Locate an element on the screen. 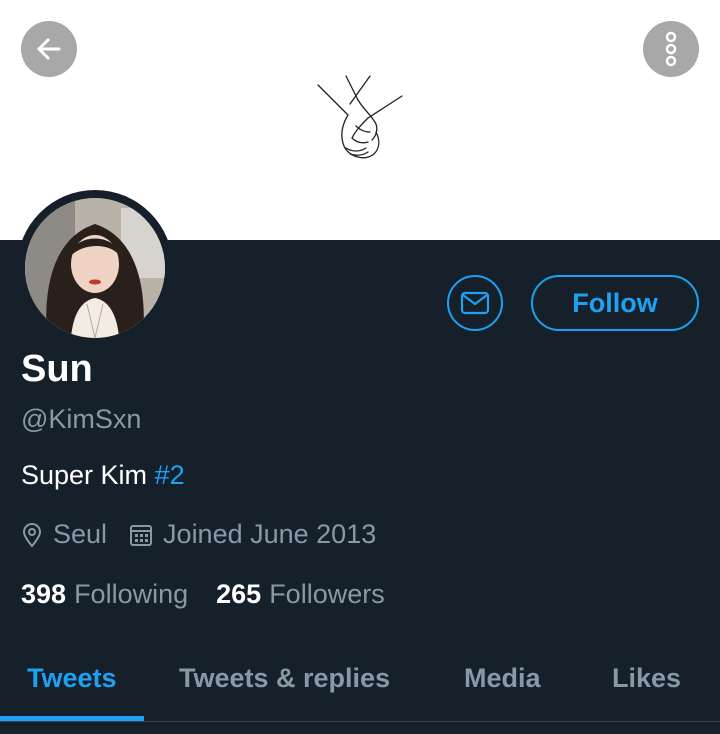 The image size is (720, 734). profile-bio: Super Kim #2 is located at coordinates (103, 475).